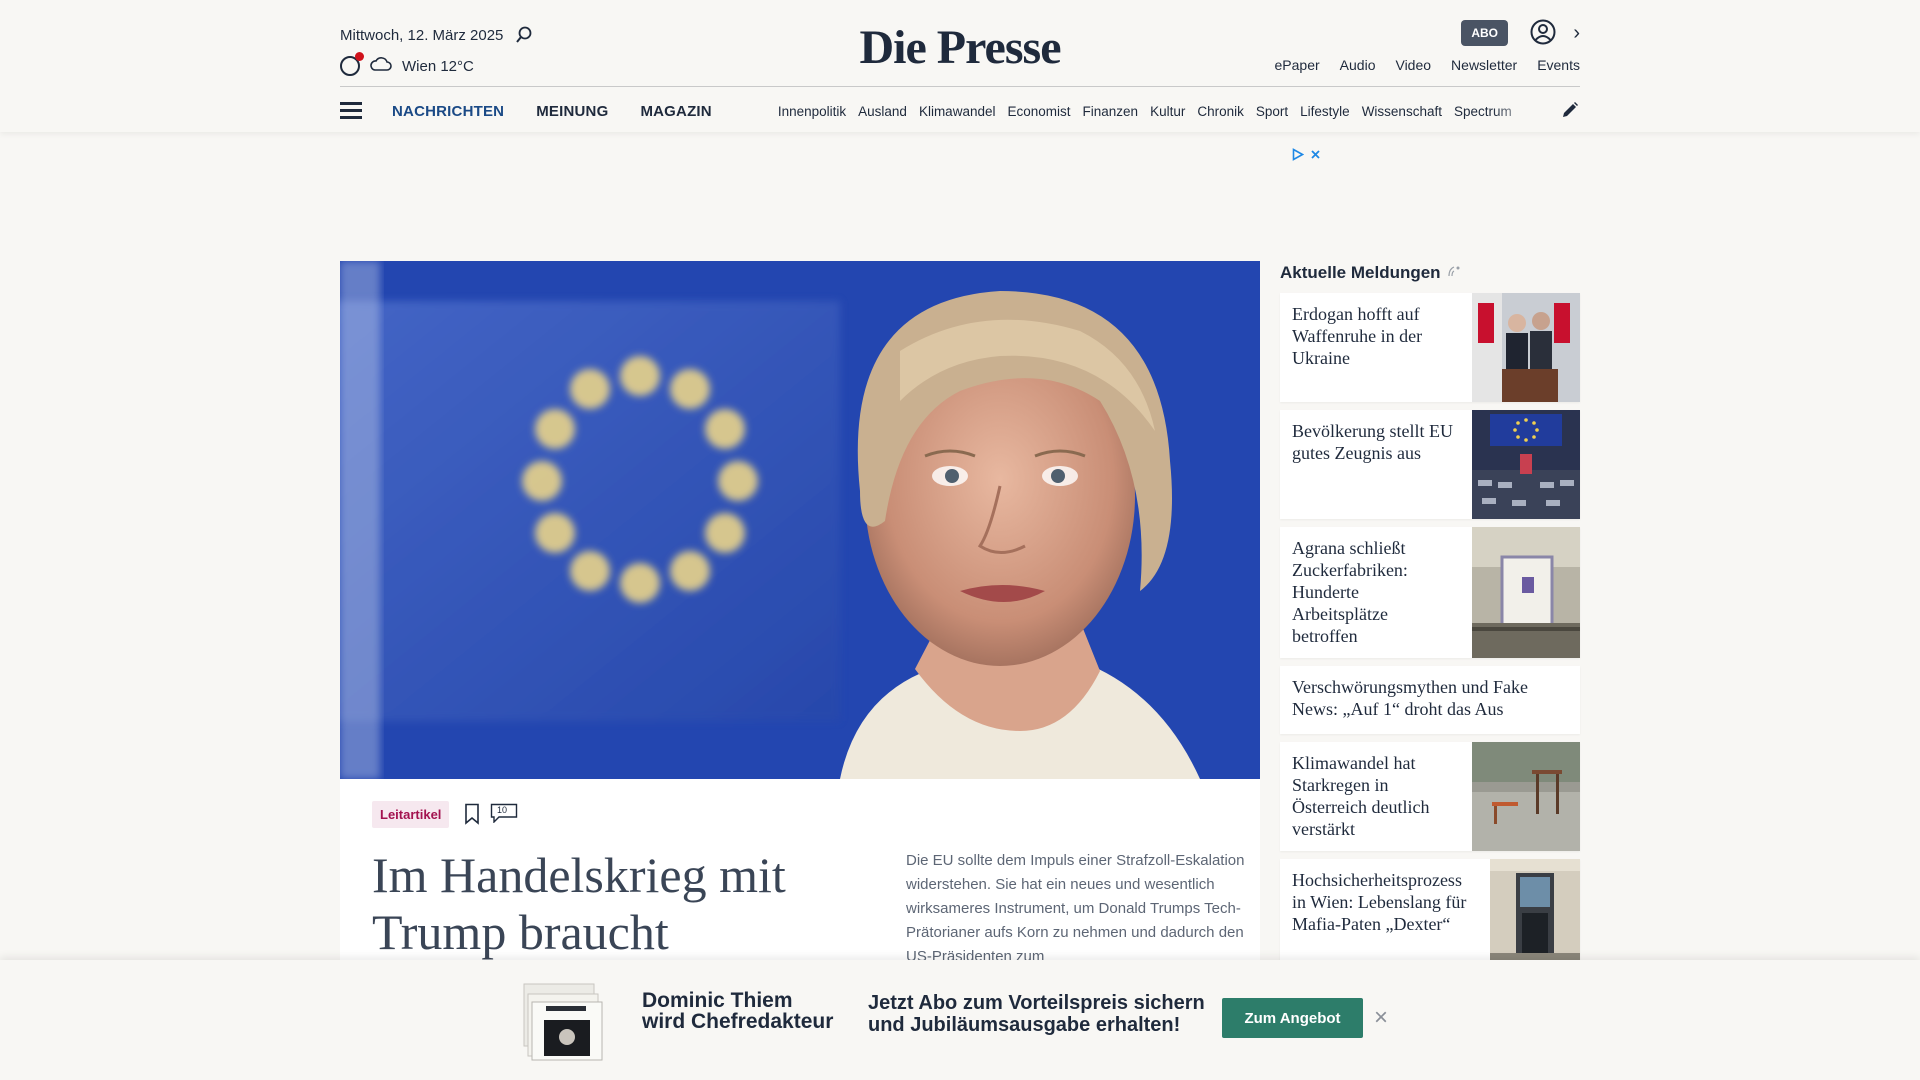 This screenshot has width=1920, height=1080. What do you see at coordinates (738, 1021) in the screenshot?
I see `promo-line-2: wird Chefredakteur` at bounding box center [738, 1021].